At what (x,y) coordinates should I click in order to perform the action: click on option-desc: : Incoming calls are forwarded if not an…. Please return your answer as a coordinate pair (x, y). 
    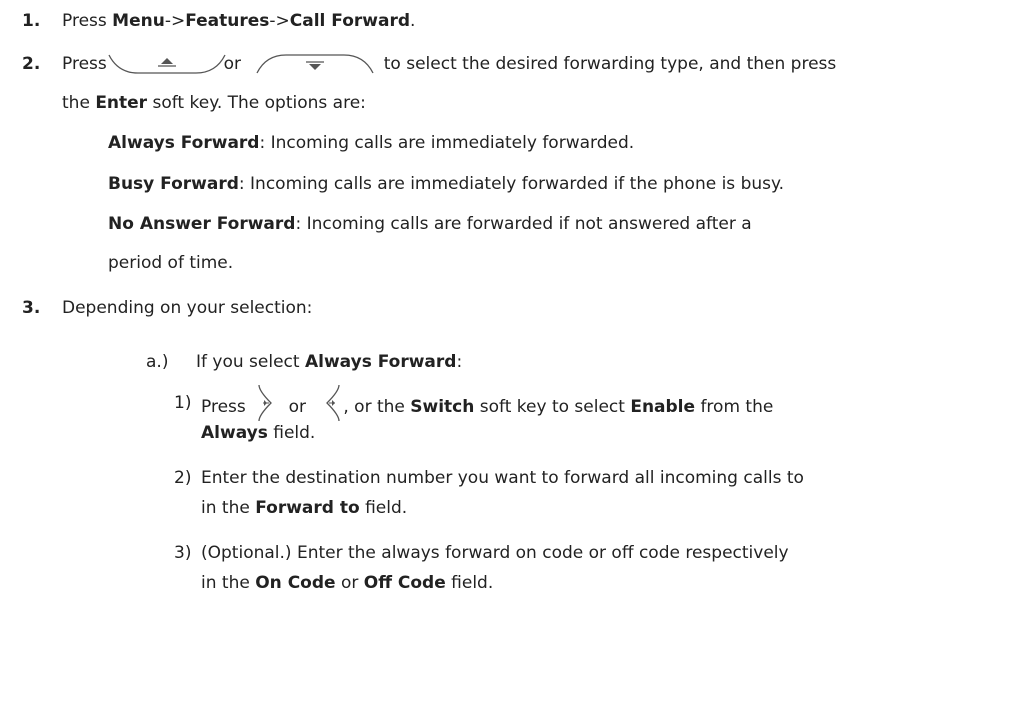
    Looking at the image, I should click on (523, 224).